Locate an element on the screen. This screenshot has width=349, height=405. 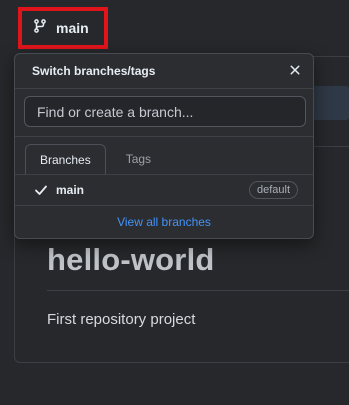
default-badge: default is located at coordinates (273, 190).